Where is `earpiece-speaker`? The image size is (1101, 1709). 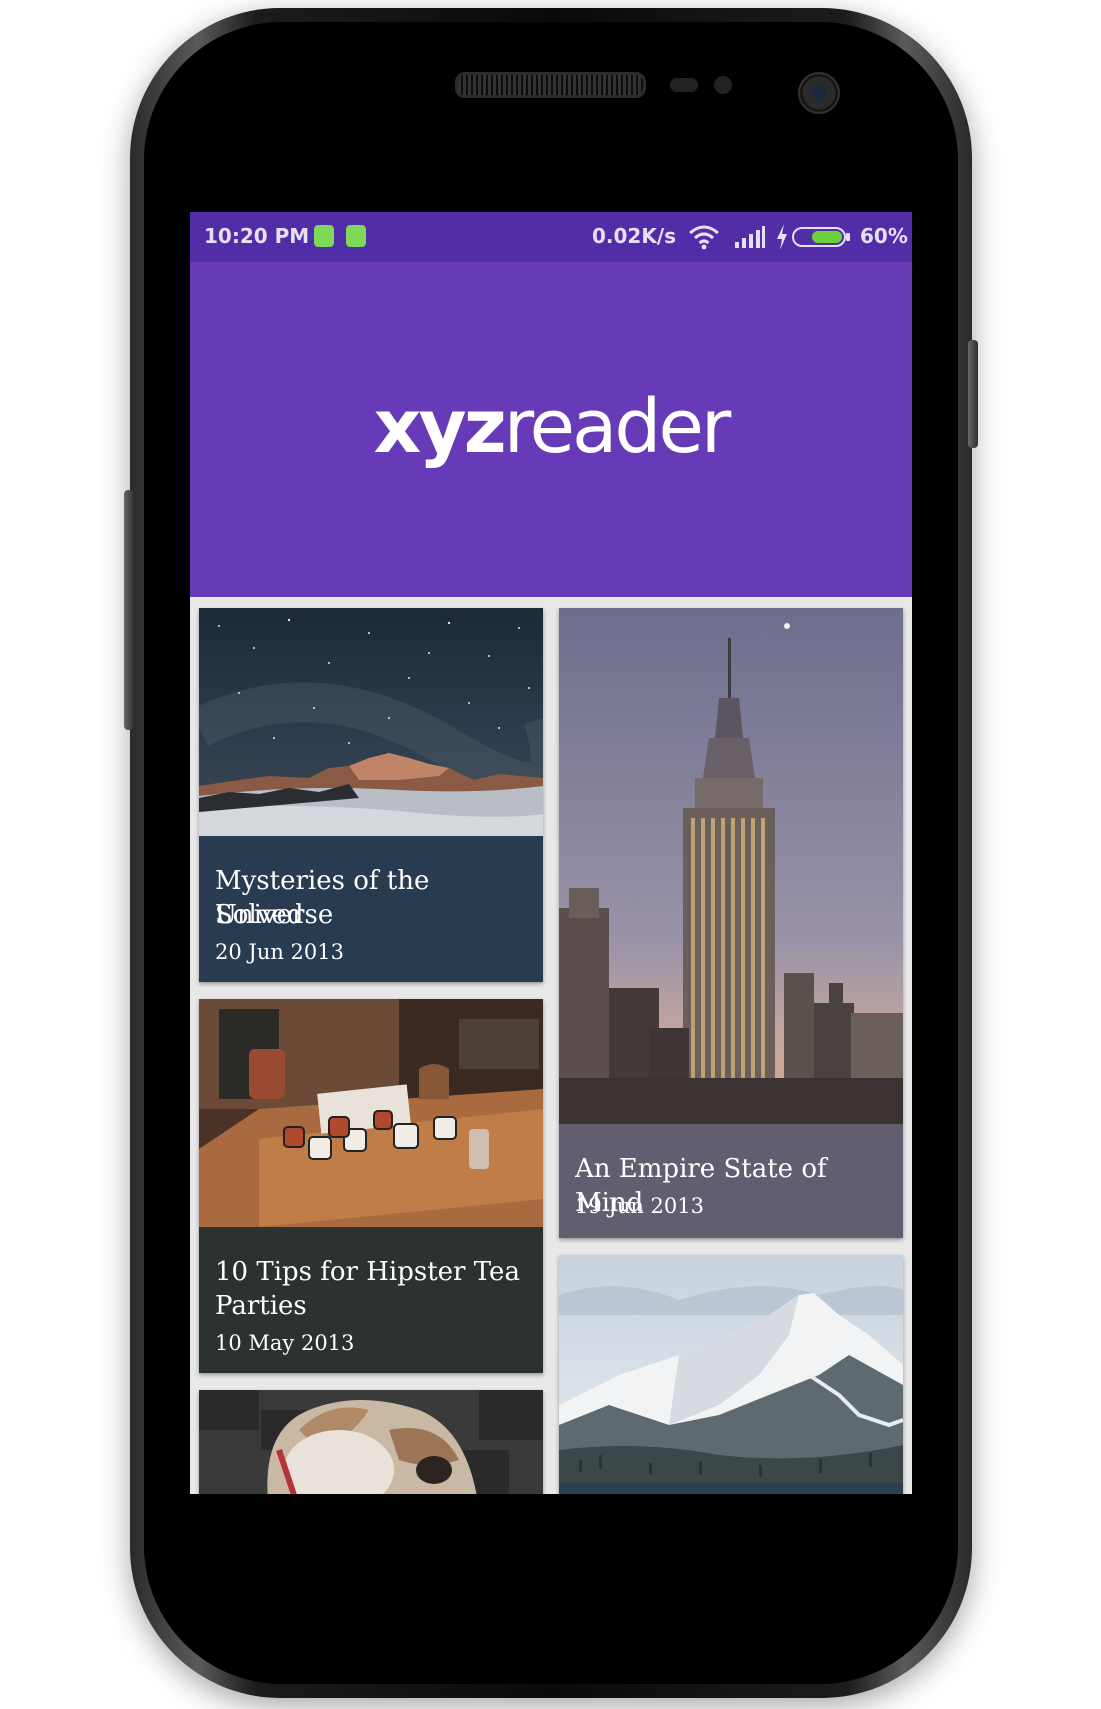
earpiece-speaker is located at coordinates (550, 85).